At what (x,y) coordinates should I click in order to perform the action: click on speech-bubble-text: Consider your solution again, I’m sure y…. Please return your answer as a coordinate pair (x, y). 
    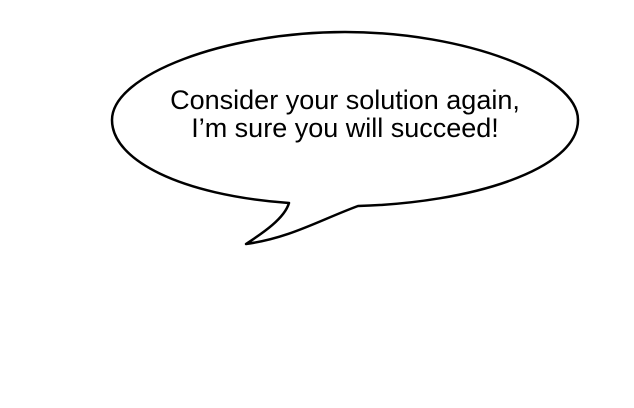
    Looking at the image, I should click on (345, 114).